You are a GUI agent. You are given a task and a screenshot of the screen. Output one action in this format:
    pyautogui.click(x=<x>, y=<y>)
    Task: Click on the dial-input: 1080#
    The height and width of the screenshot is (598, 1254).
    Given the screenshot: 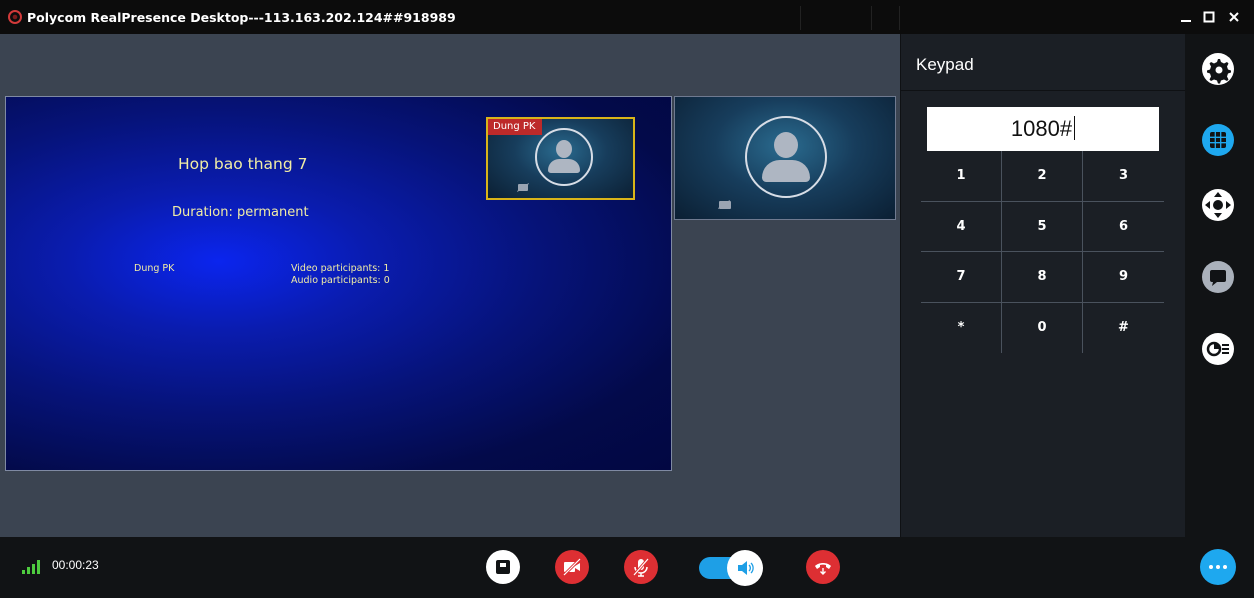 What is the action you would take?
    pyautogui.click(x=1043, y=129)
    